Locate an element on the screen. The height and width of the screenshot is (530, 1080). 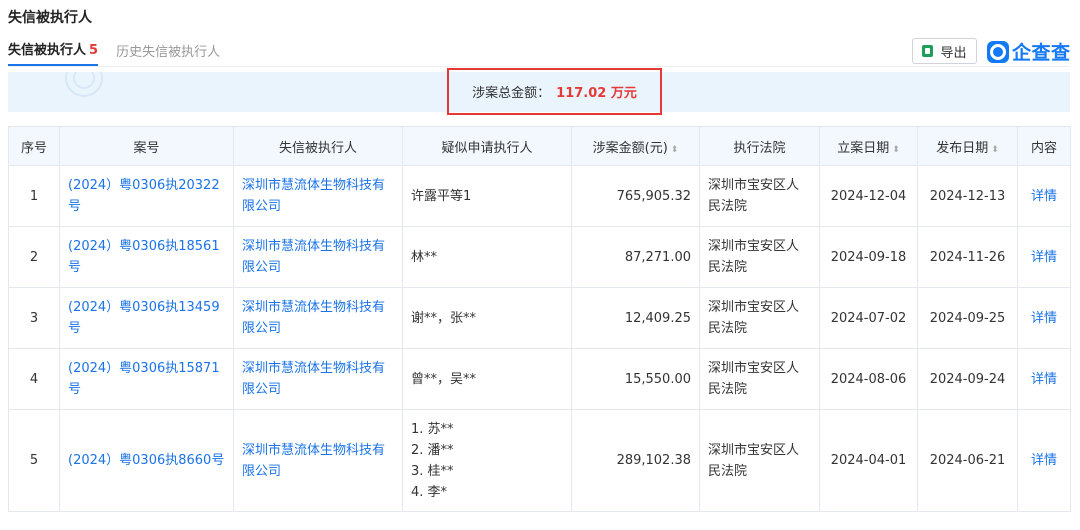
tab-label: 历史失信被执行人 is located at coordinates (168, 52).